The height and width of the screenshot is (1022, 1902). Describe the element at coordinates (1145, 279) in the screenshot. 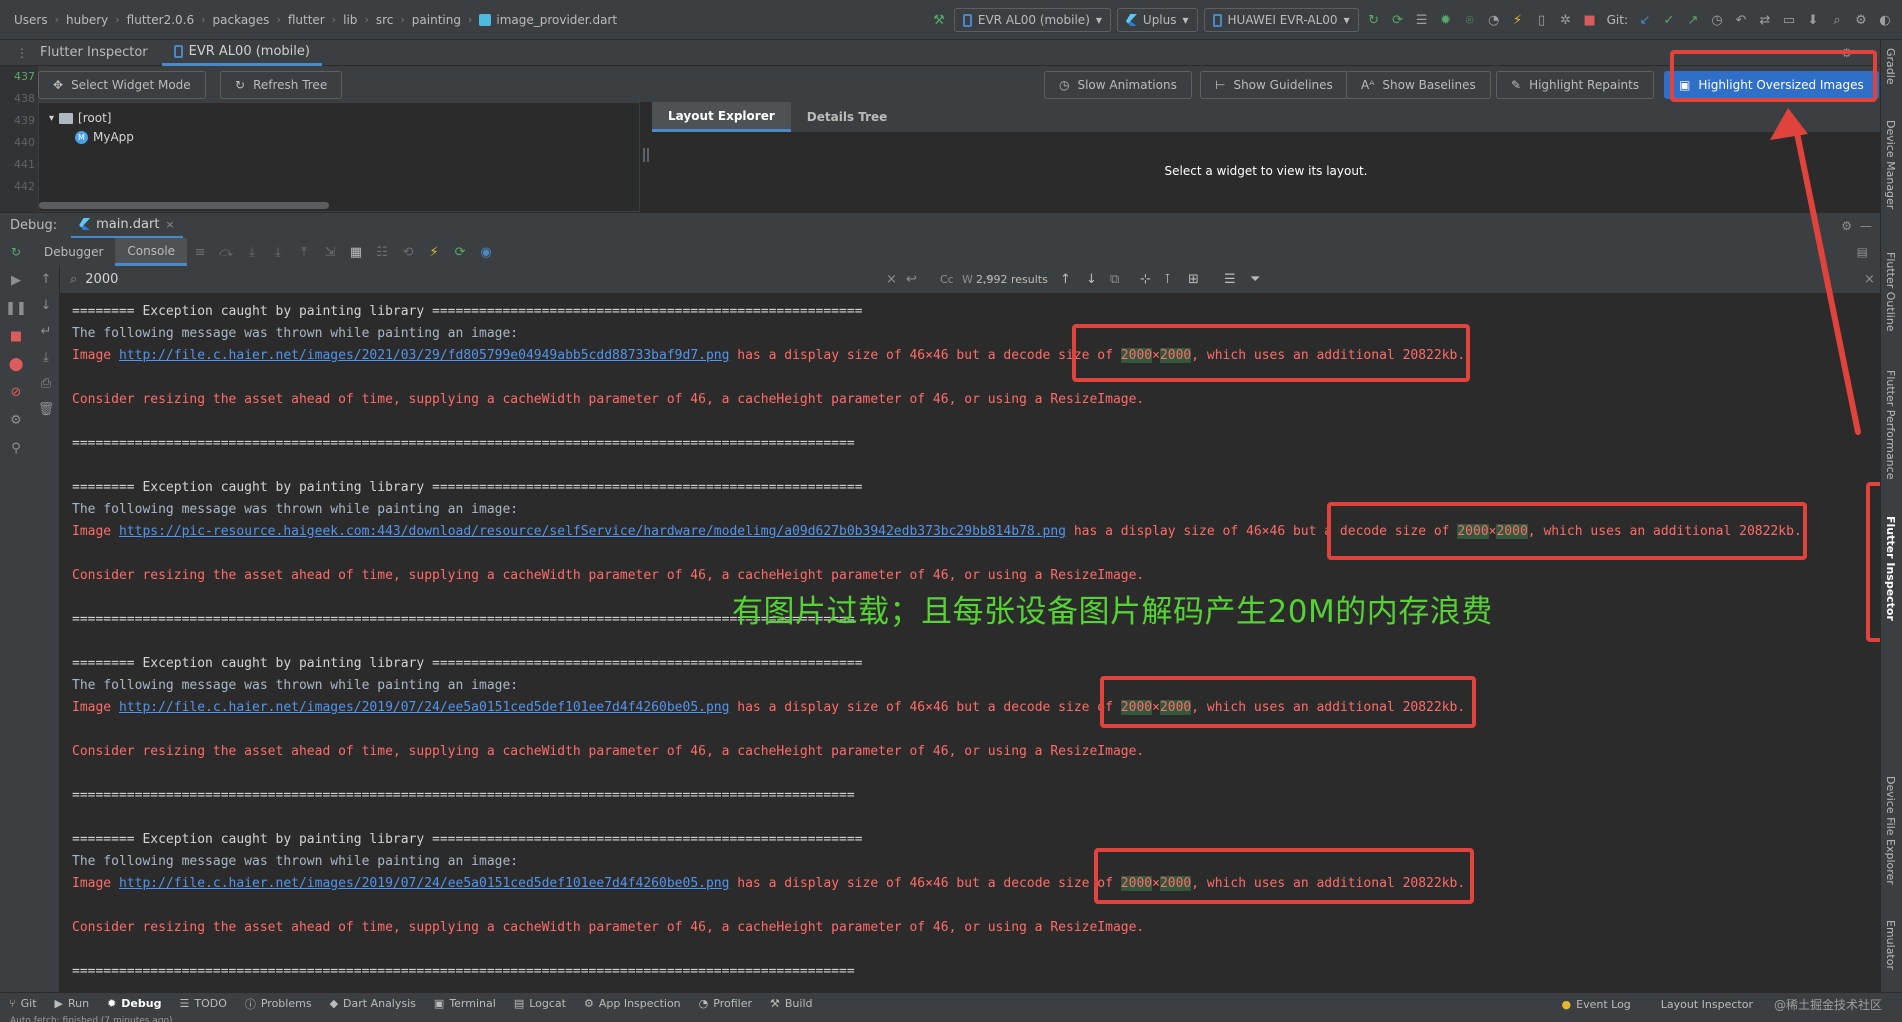

I see `add-occurrence-icon: ⊹` at that location.